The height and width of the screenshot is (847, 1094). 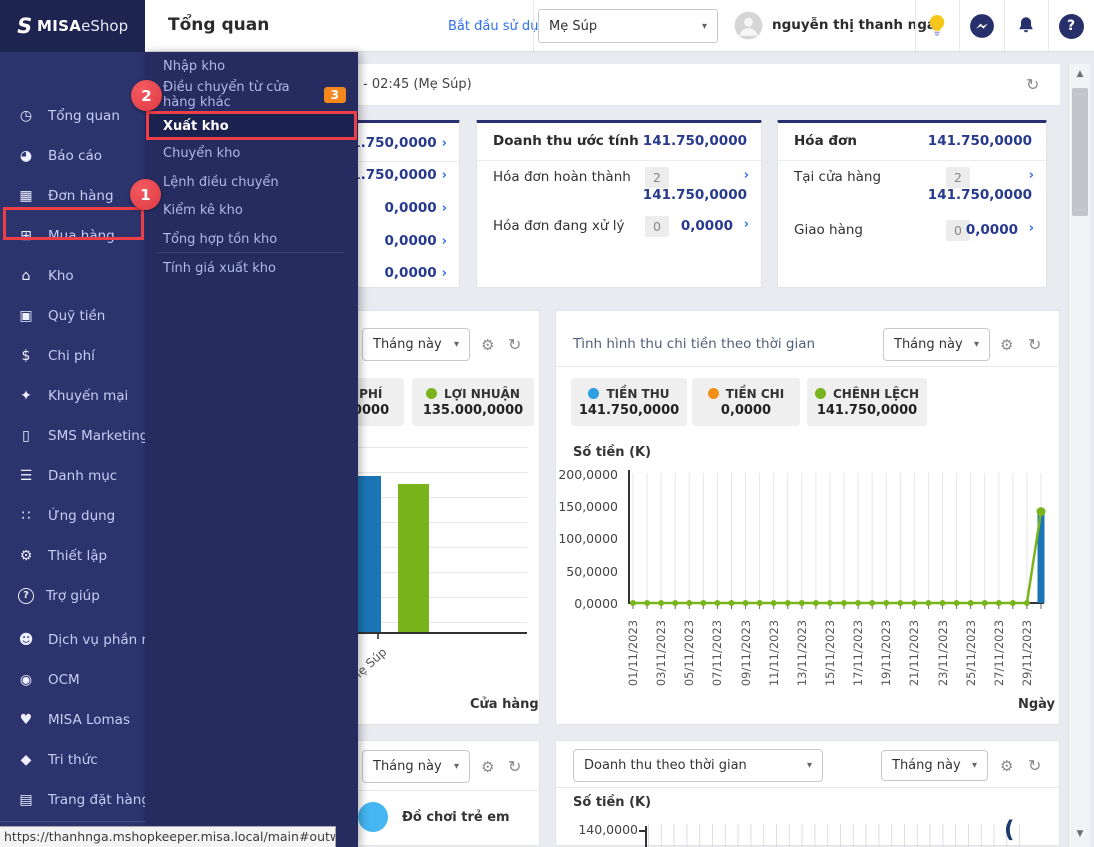 I want to click on submenu-item-4: Chuyển kho, so click(x=251, y=153).